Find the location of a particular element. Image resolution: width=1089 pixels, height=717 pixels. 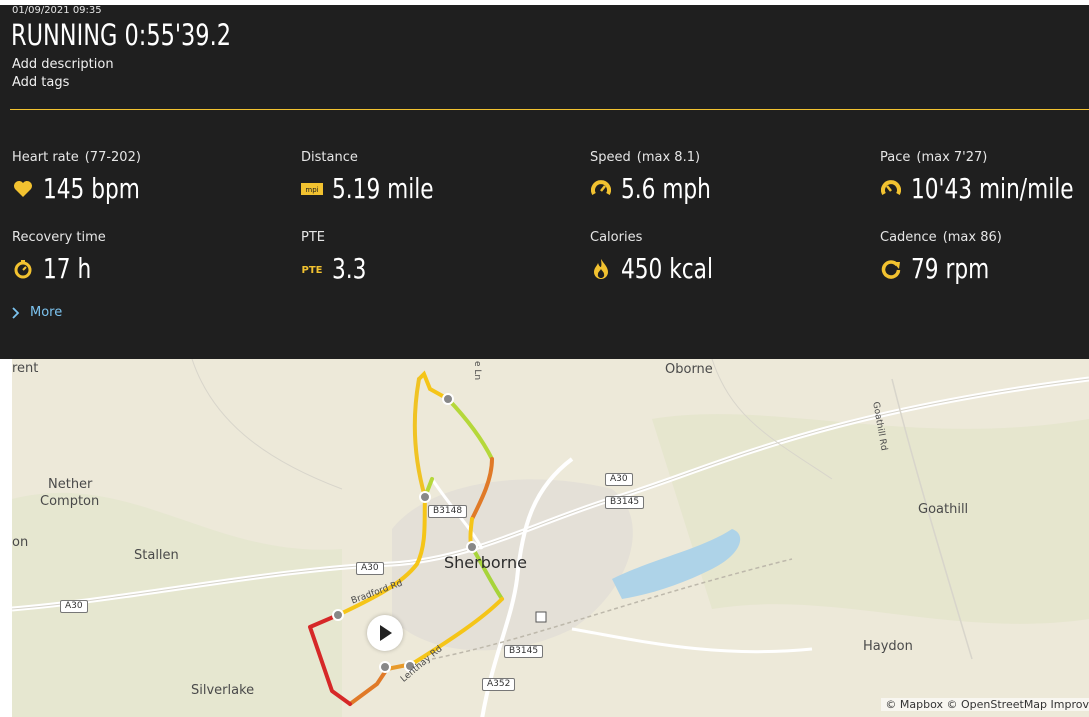

stat-range: (max 7'27) is located at coordinates (952, 157).